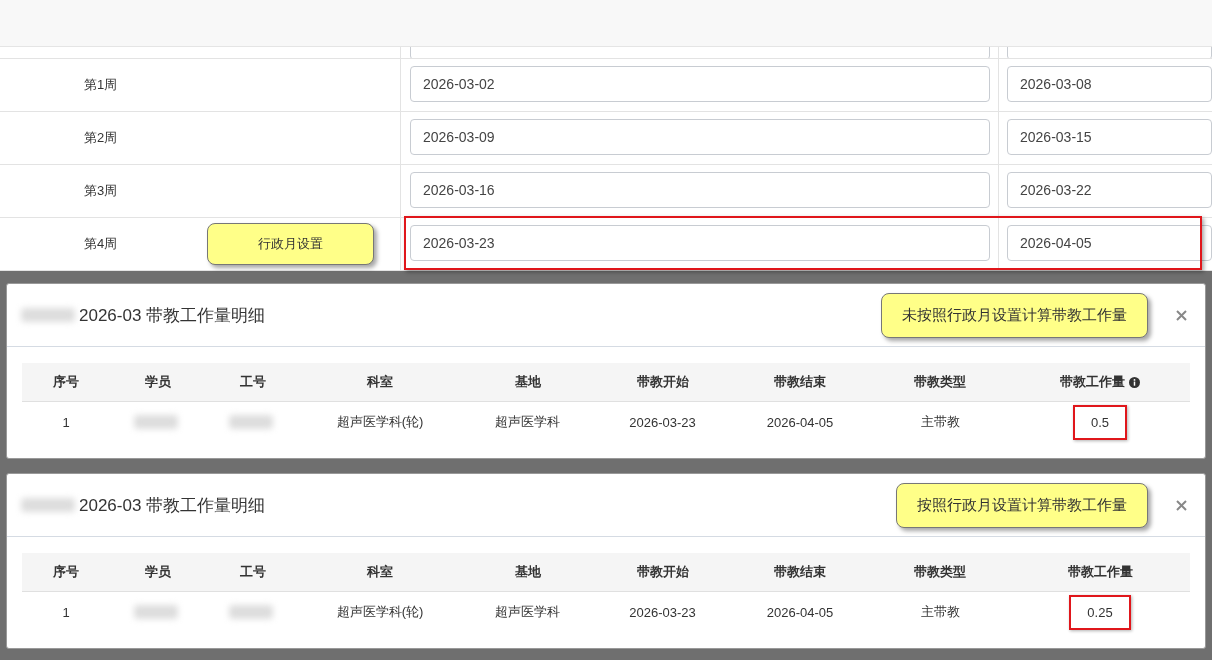  I want to click on end-date-field: 2026-03-08, so click(1109, 84).